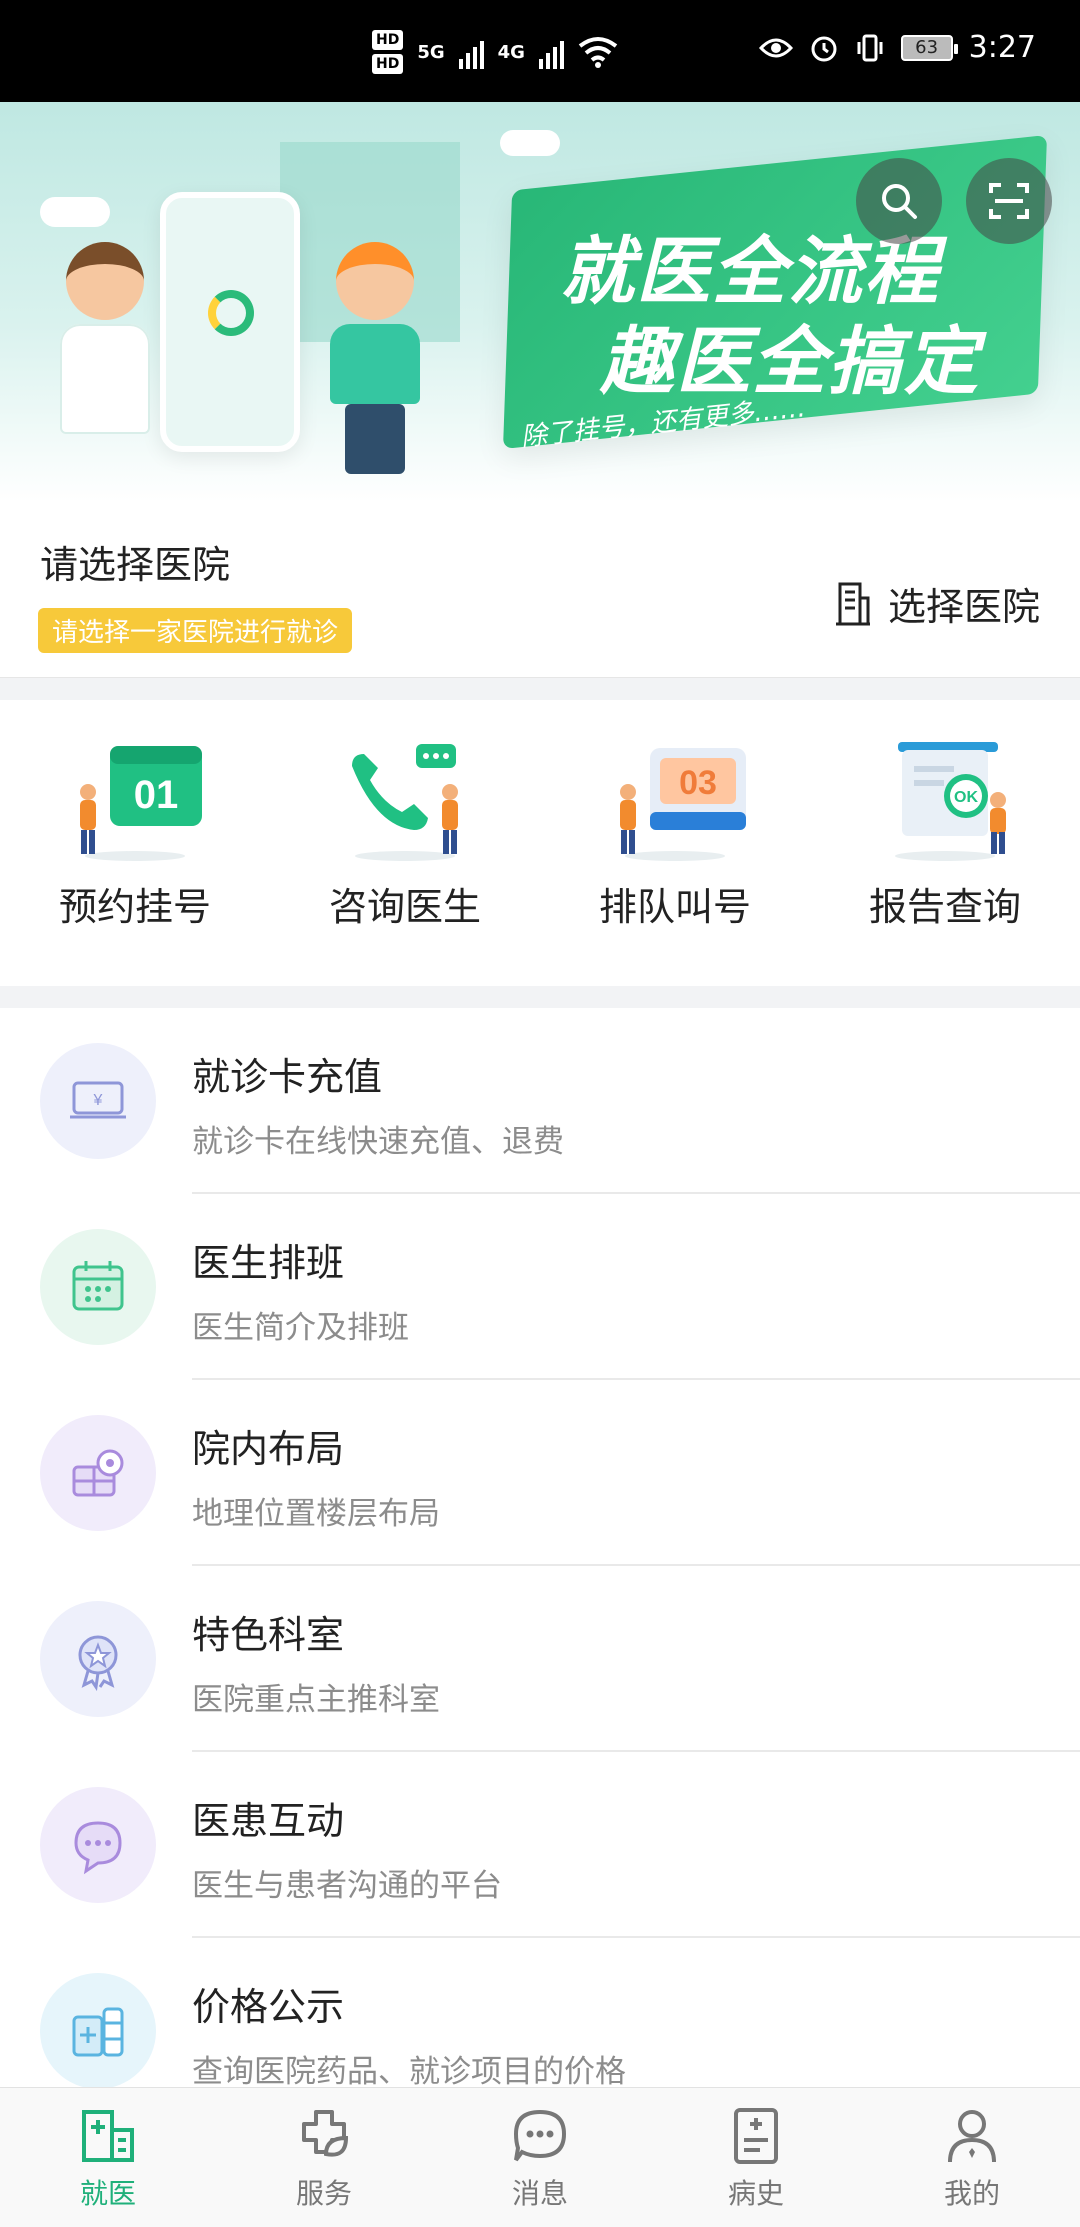  What do you see at coordinates (108, 2135) in the screenshot?
I see `hospital-icon` at bounding box center [108, 2135].